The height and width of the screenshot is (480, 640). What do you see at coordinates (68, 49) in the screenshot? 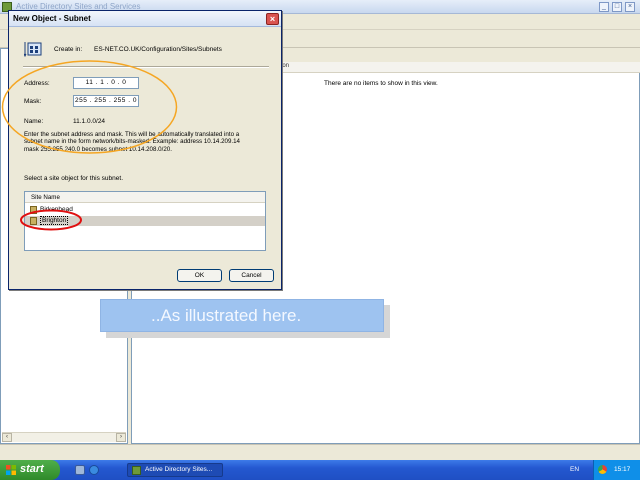
I see `create-in-label: Create in:` at bounding box center [68, 49].